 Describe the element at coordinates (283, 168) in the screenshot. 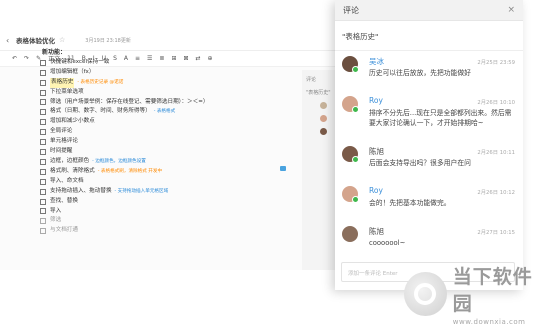

I see `comment-marker-icon` at that location.